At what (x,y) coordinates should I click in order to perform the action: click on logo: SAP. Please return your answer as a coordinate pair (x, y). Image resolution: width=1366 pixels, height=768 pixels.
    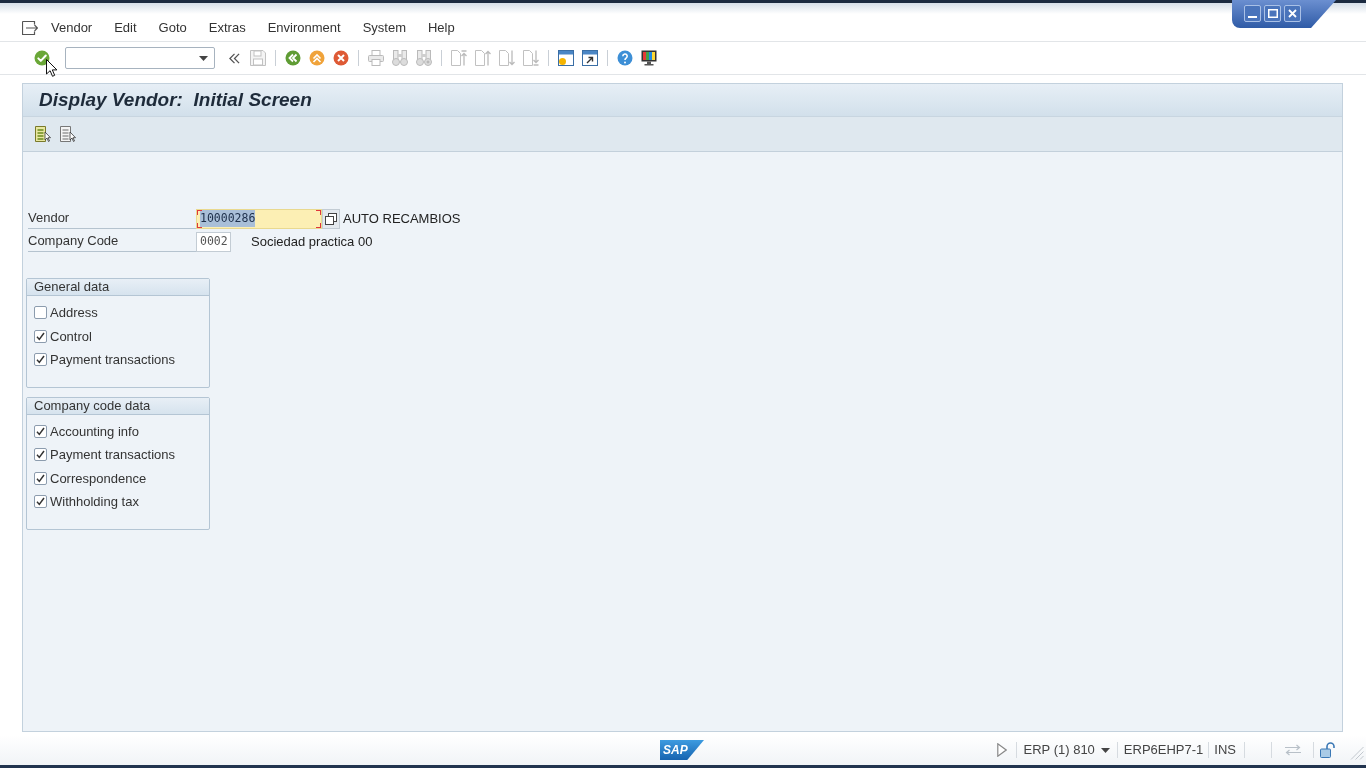
    Looking at the image, I should click on (682, 750).